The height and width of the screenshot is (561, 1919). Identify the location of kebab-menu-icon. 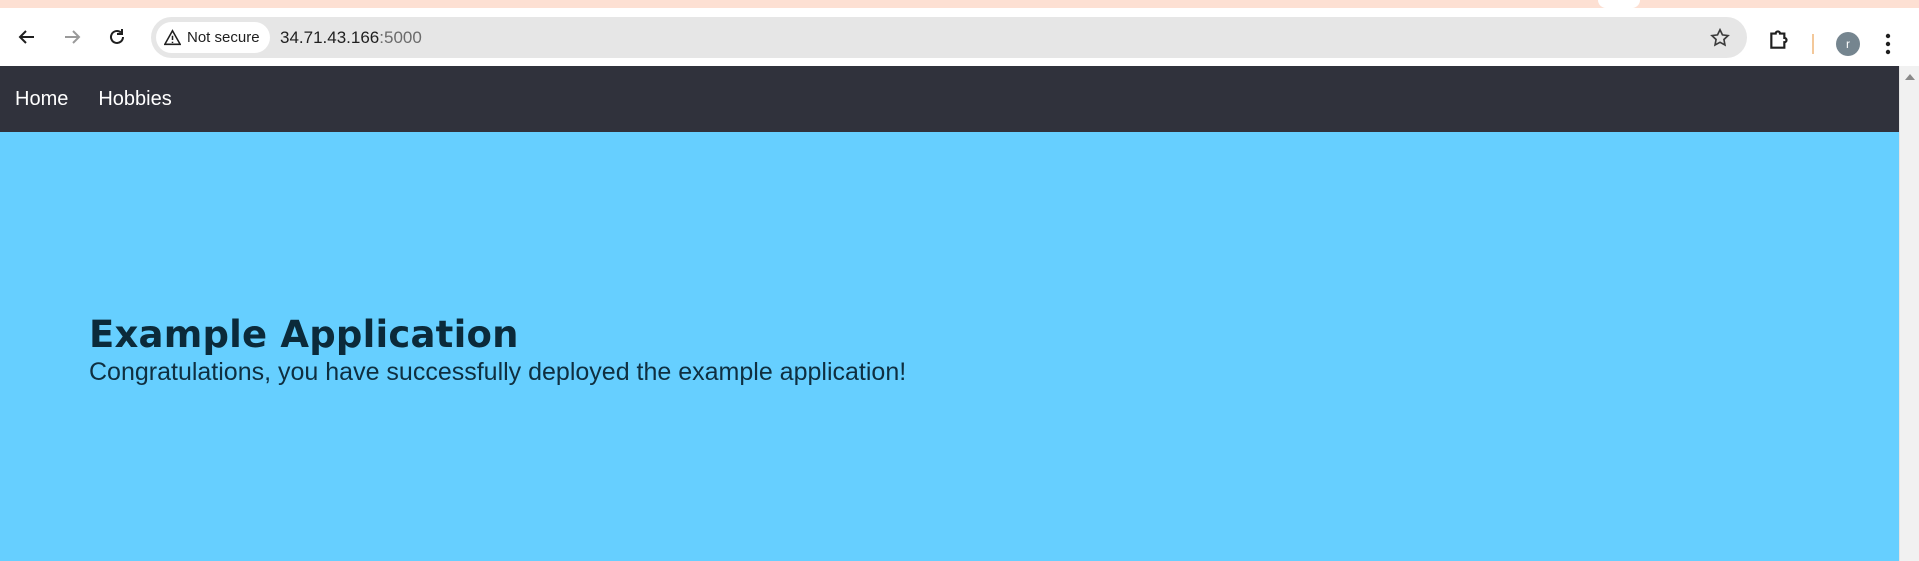
(1888, 44).